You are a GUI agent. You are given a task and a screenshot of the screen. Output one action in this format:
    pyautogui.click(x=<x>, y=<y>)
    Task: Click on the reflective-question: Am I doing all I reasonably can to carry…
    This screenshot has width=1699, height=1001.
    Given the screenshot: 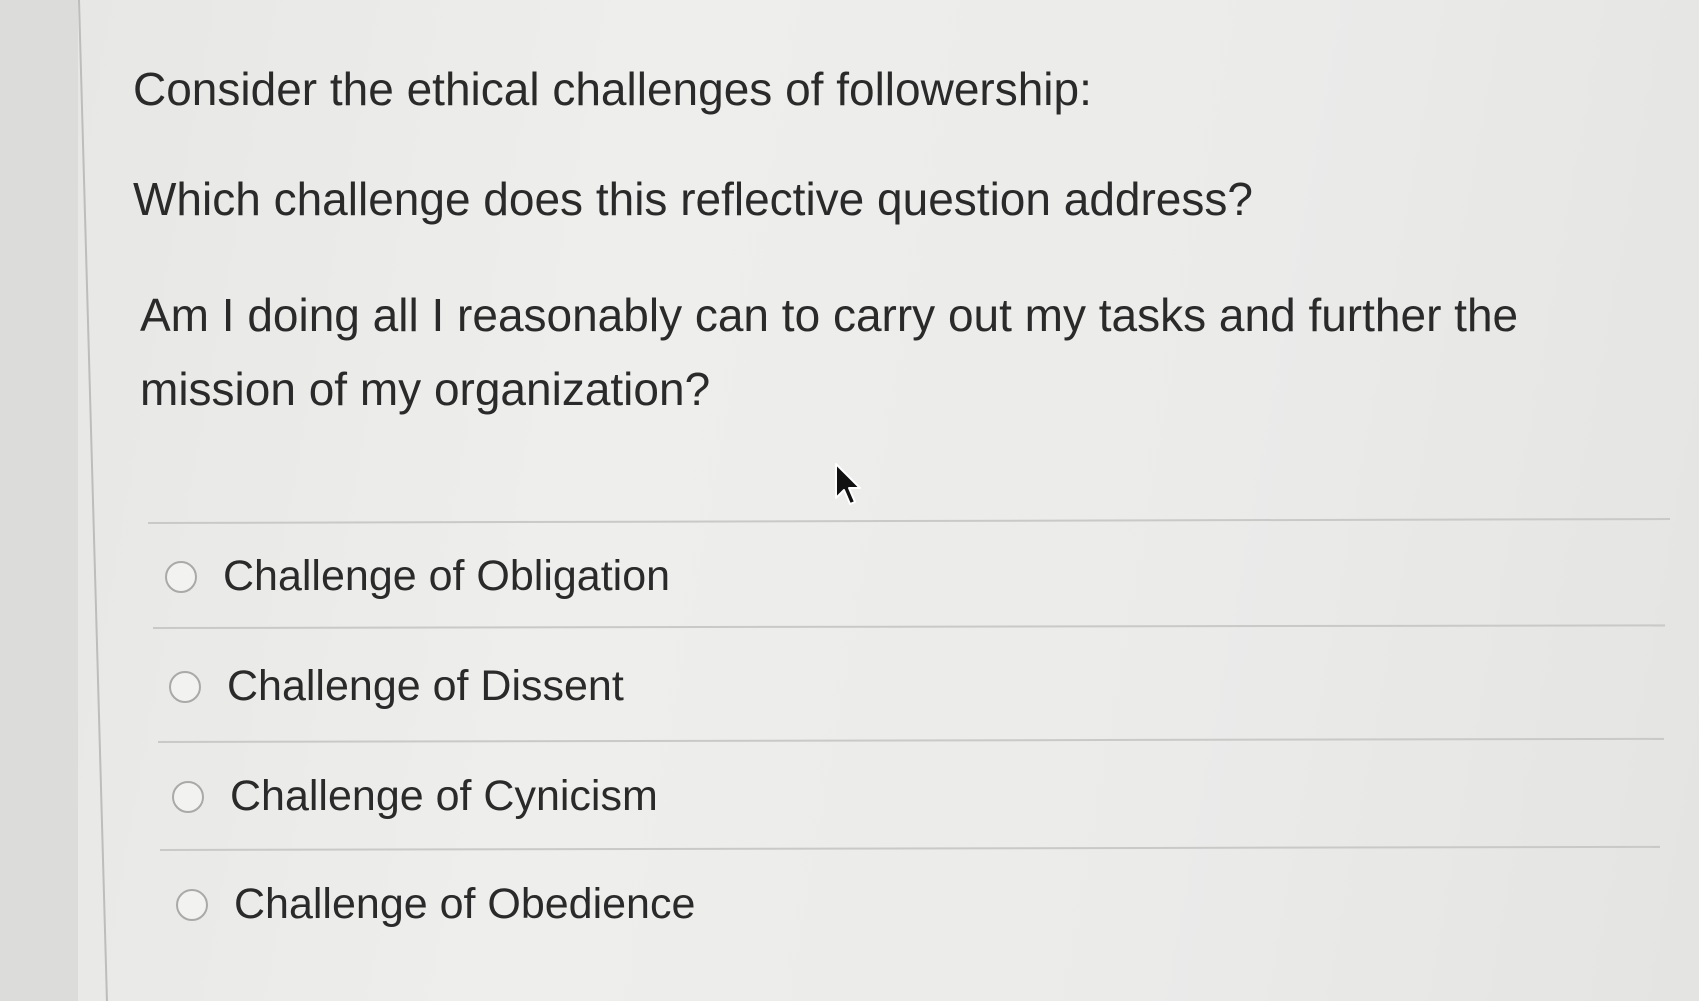 What is the action you would take?
    pyautogui.click(x=829, y=352)
    